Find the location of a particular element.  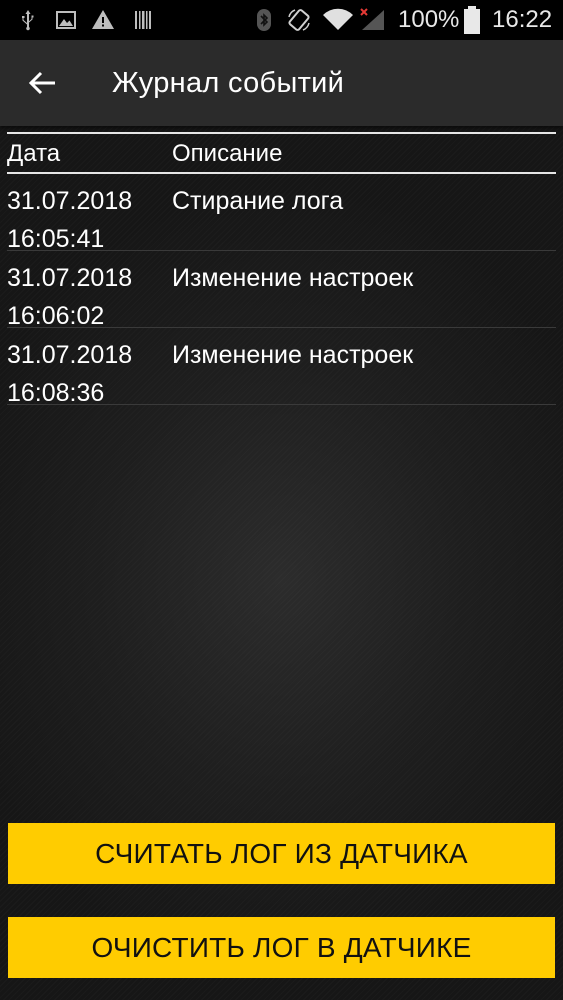

clock: 16:22 is located at coordinates (522, 19).